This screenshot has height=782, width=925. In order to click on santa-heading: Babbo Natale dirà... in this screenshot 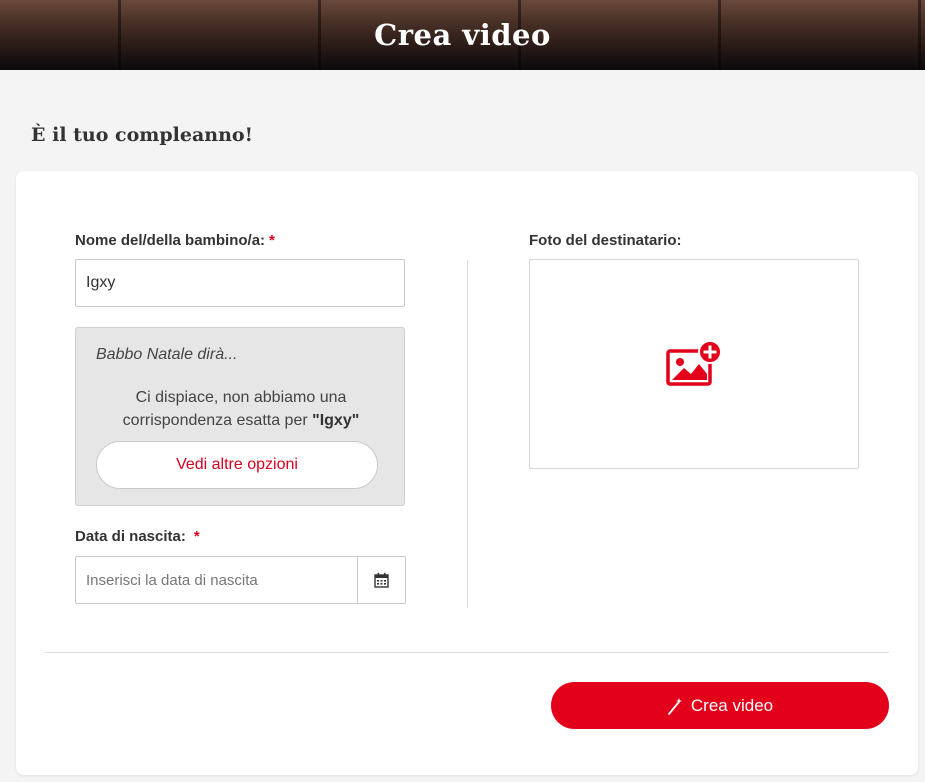, I will do `click(167, 354)`.